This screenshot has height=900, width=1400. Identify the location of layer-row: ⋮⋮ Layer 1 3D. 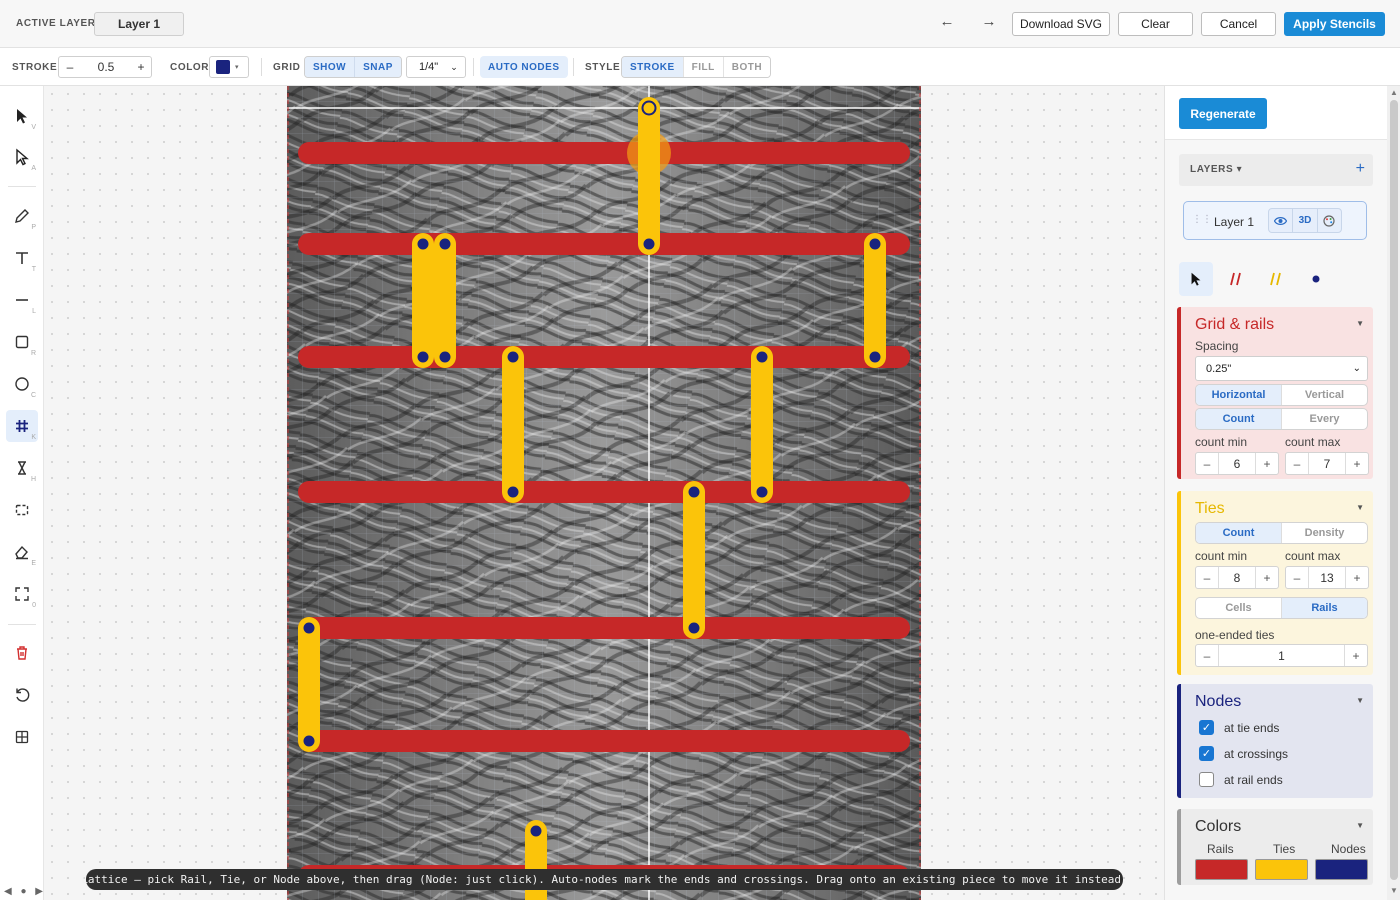
(1275, 220).